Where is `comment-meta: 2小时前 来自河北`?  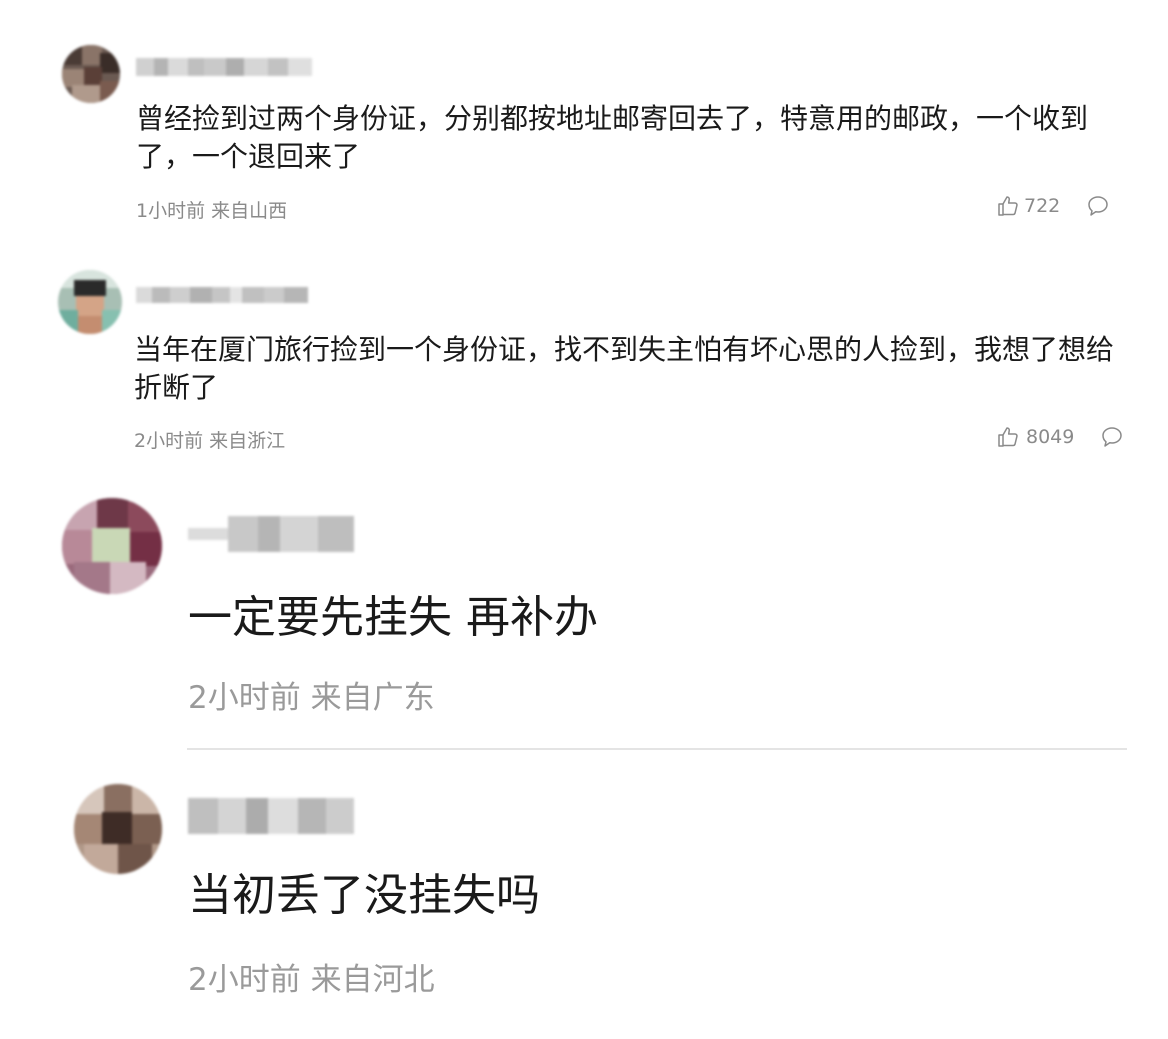
comment-meta: 2小时前 来自河北 is located at coordinates (311, 976).